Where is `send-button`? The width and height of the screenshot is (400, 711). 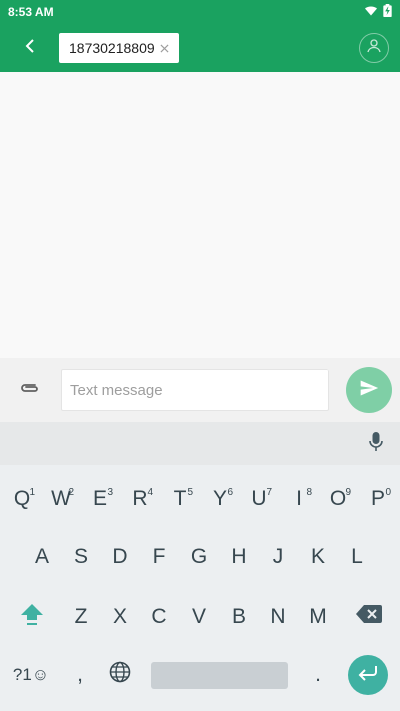
send-button is located at coordinates (369, 390).